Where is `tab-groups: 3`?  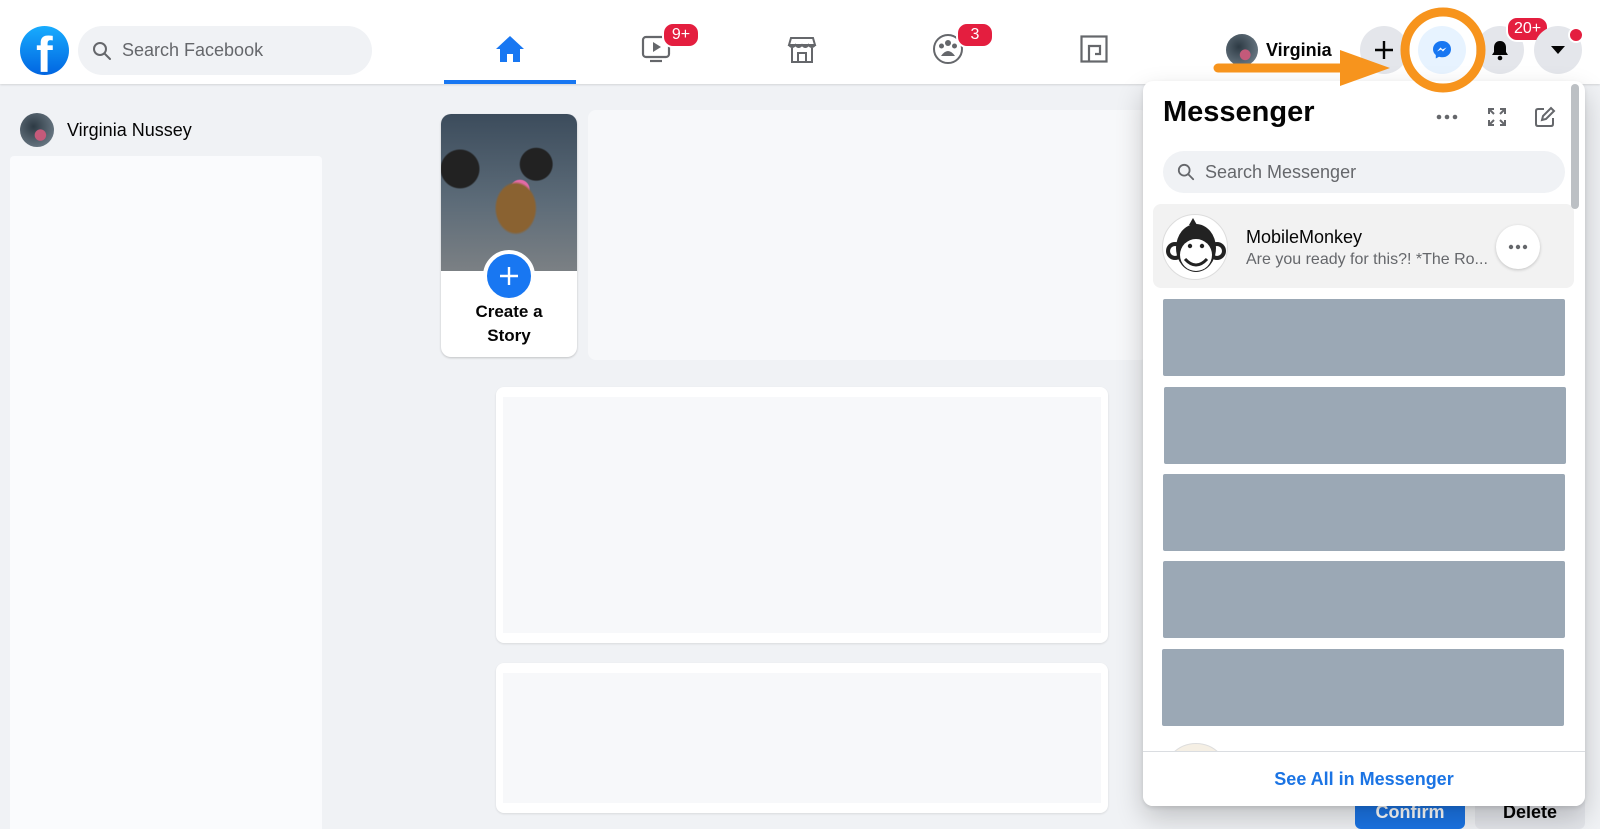 tab-groups: 3 is located at coordinates (948, 49).